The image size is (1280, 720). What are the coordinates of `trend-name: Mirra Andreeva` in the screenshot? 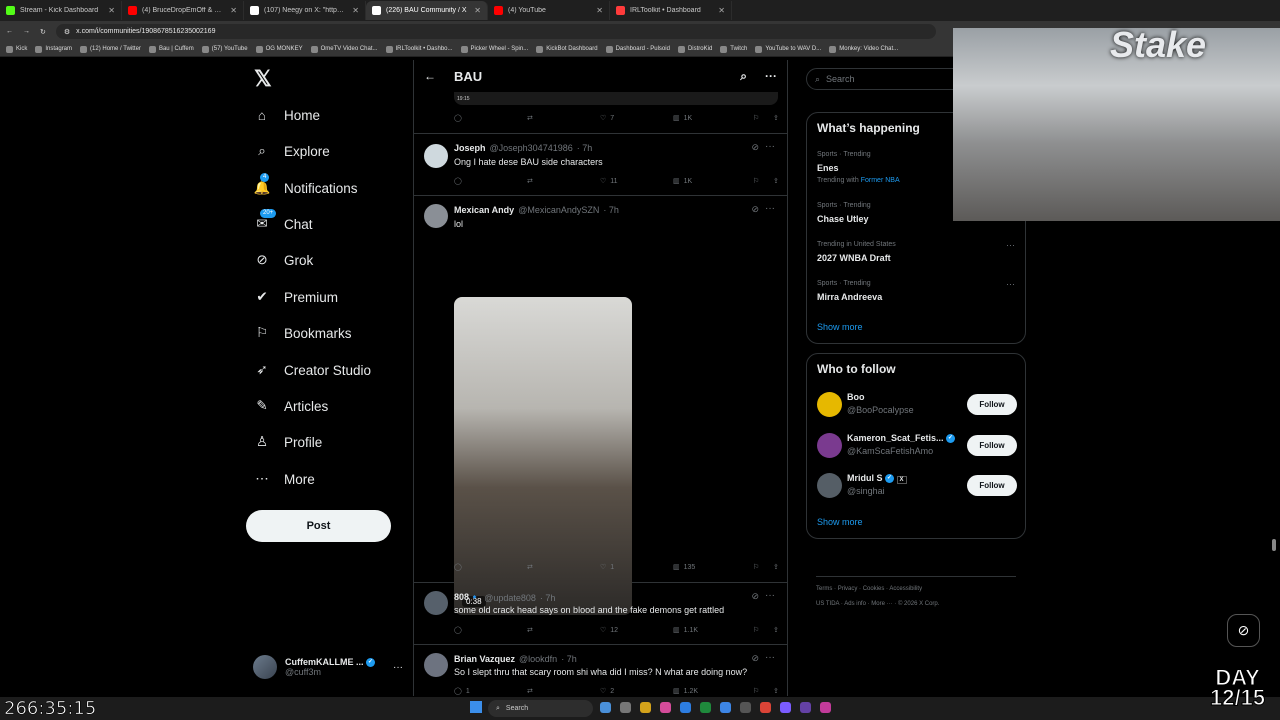 It's located at (849, 297).